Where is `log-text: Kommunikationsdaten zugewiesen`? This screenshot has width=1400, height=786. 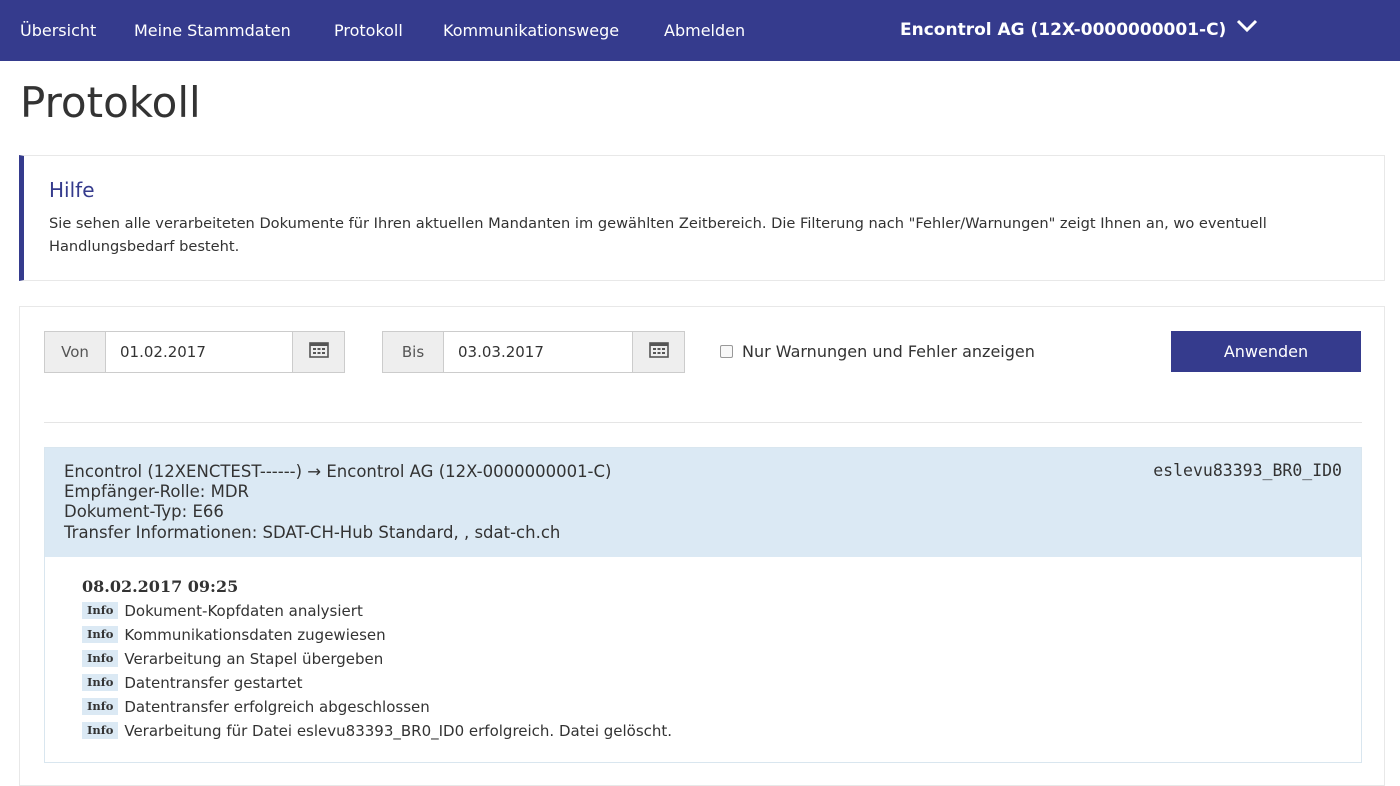
log-text: Kommunikationsdaten zugewiesen is located at coordinates (255, 635).